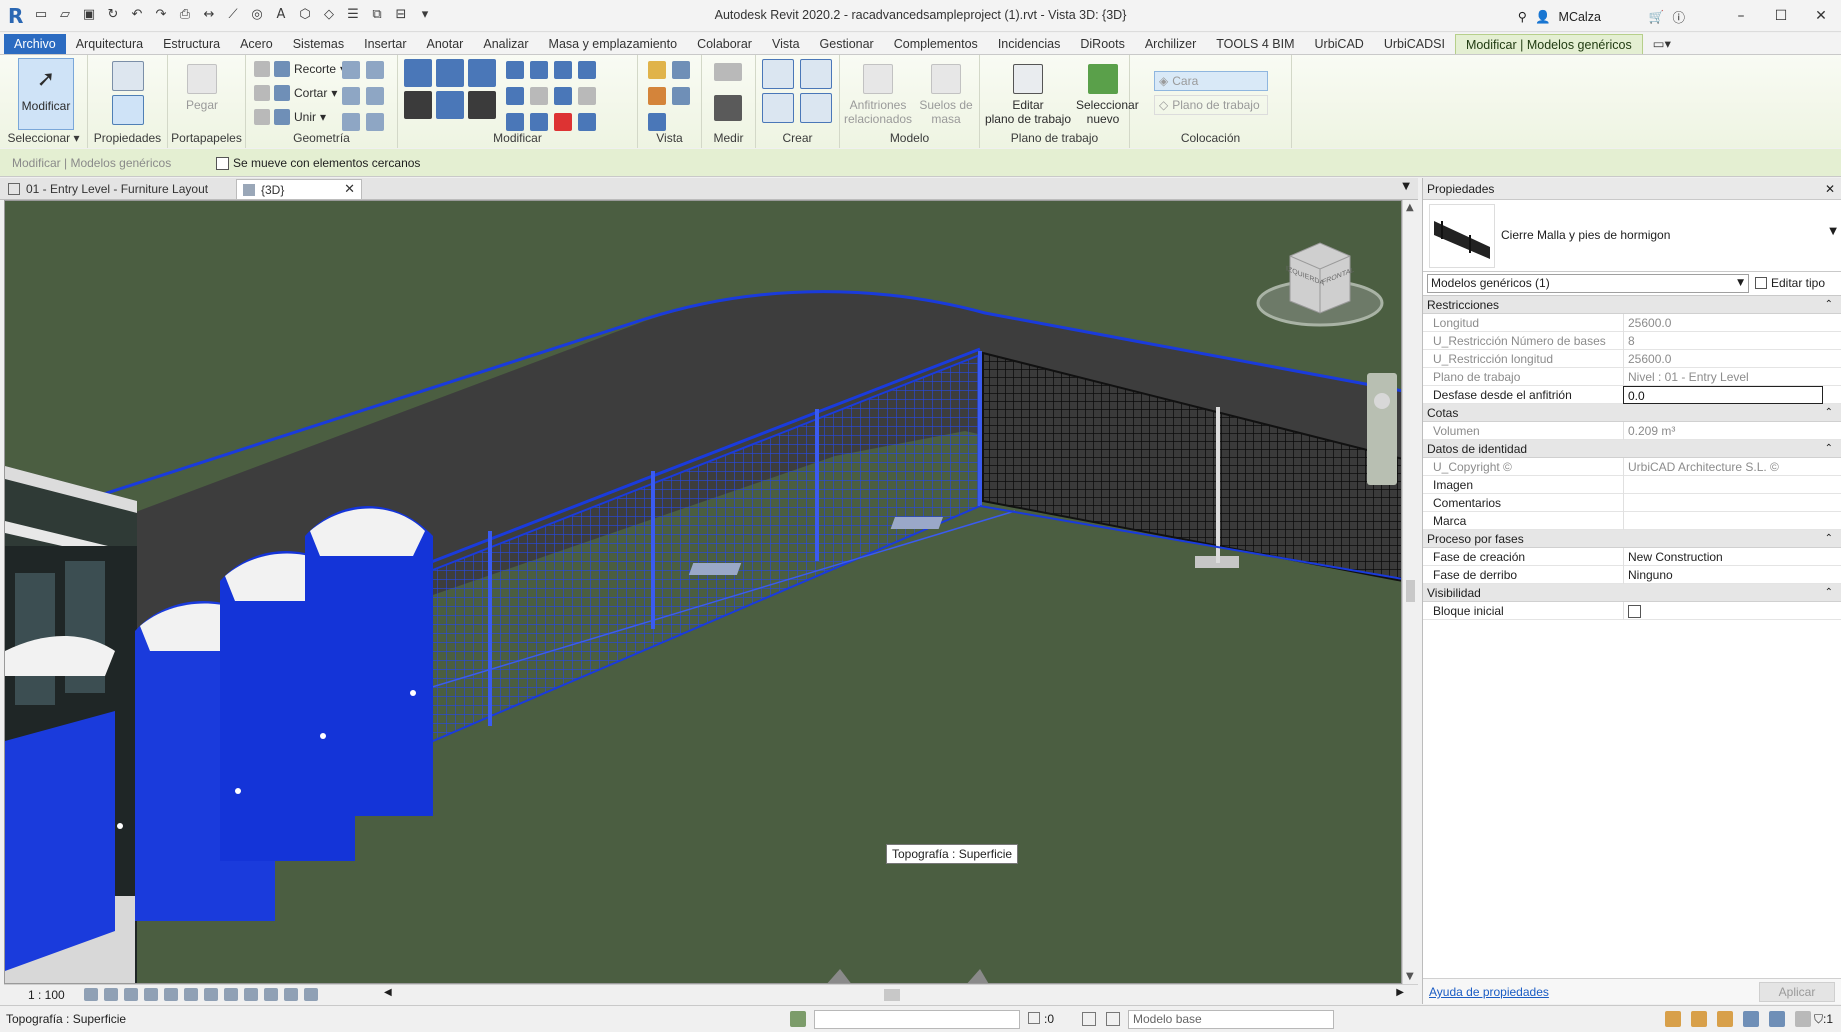 Image resolution: width=1841 pixels, height=1032 pixels. Describe the element at coordinates (1632, 593) in the screenshot. I see `property-group-header: Visibilidad ⌃` at that location.